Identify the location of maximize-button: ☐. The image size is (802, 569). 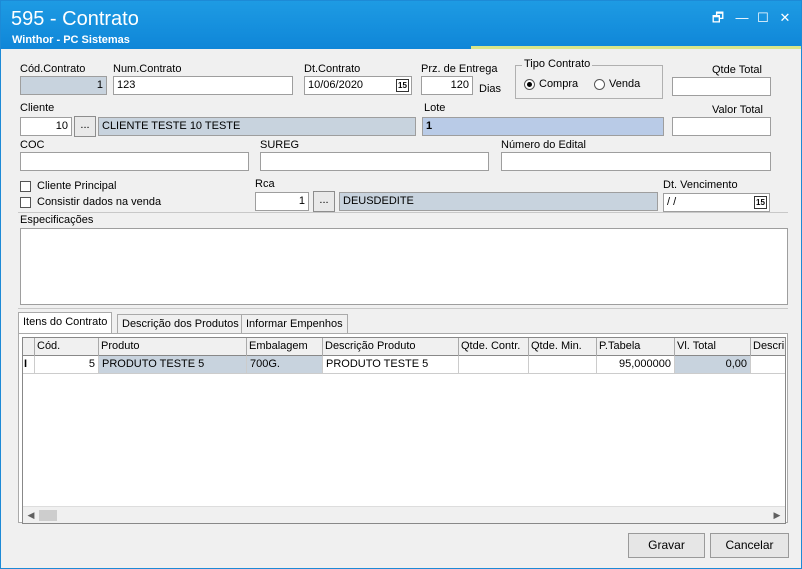
(763, 18).